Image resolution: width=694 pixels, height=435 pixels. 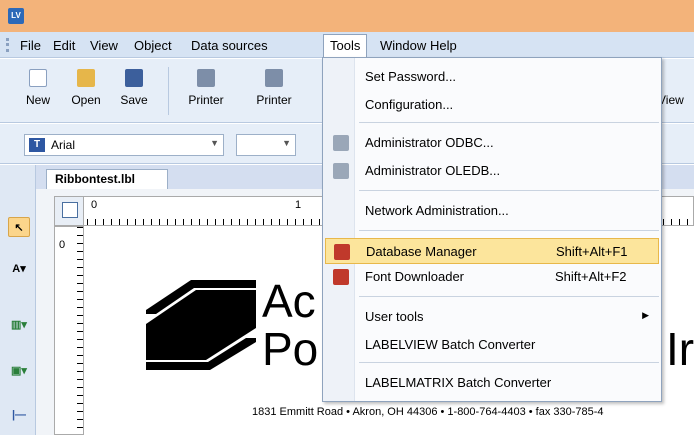 I want to click on ruler-mark-1: 1, so click(x=298, y=205).